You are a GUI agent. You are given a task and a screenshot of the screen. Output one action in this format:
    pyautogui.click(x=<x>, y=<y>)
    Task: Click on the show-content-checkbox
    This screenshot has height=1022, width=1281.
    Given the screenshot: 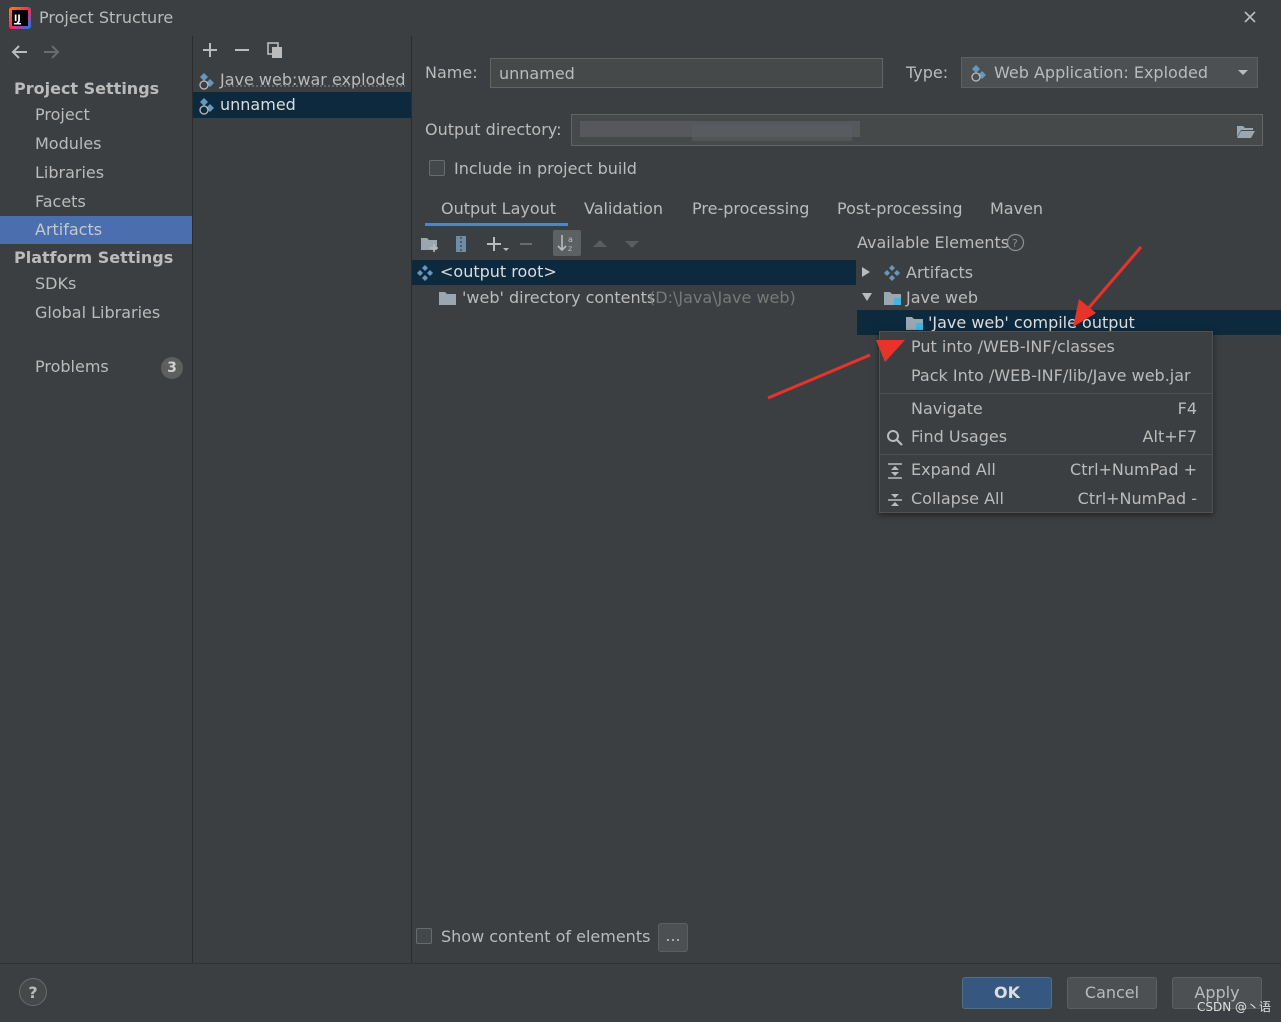 What is the action you would take?
    pyautogui.click(x=424, y=936)
    